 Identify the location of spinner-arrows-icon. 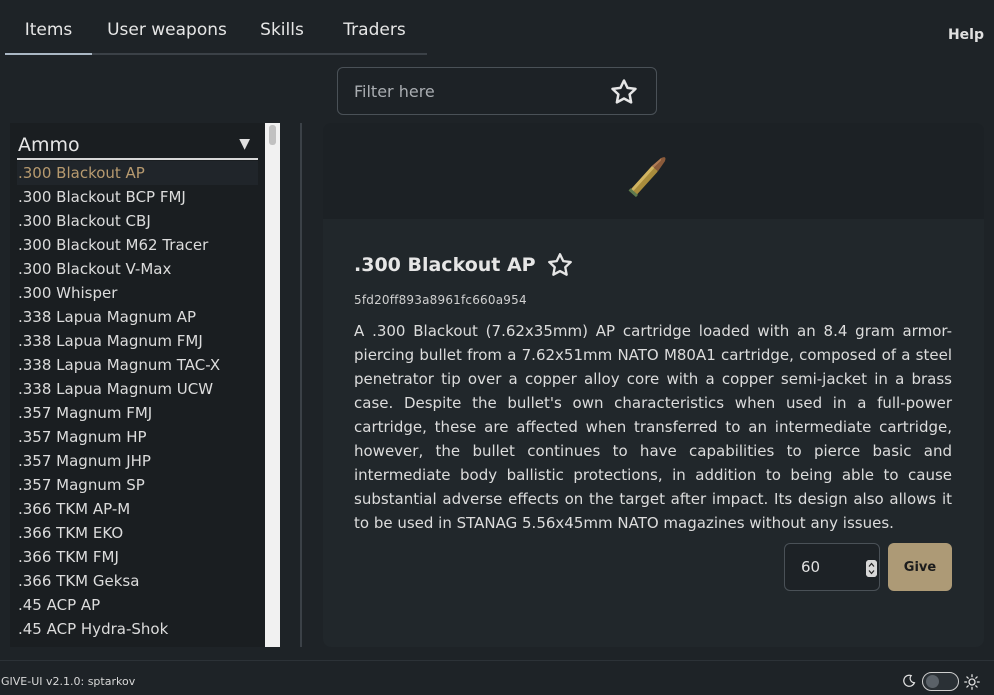
(871, 568).